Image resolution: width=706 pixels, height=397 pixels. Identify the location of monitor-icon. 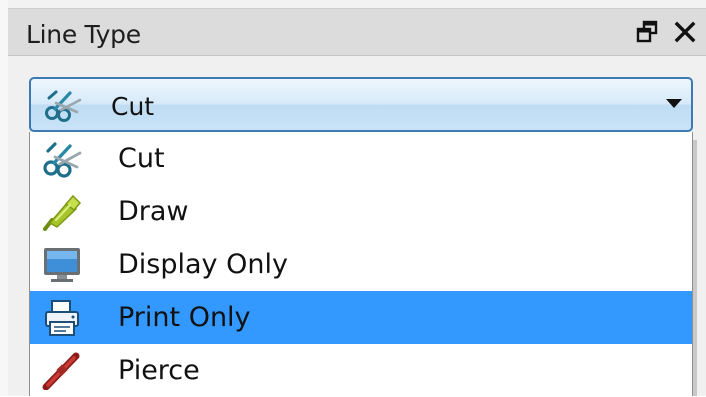
(62, 265).